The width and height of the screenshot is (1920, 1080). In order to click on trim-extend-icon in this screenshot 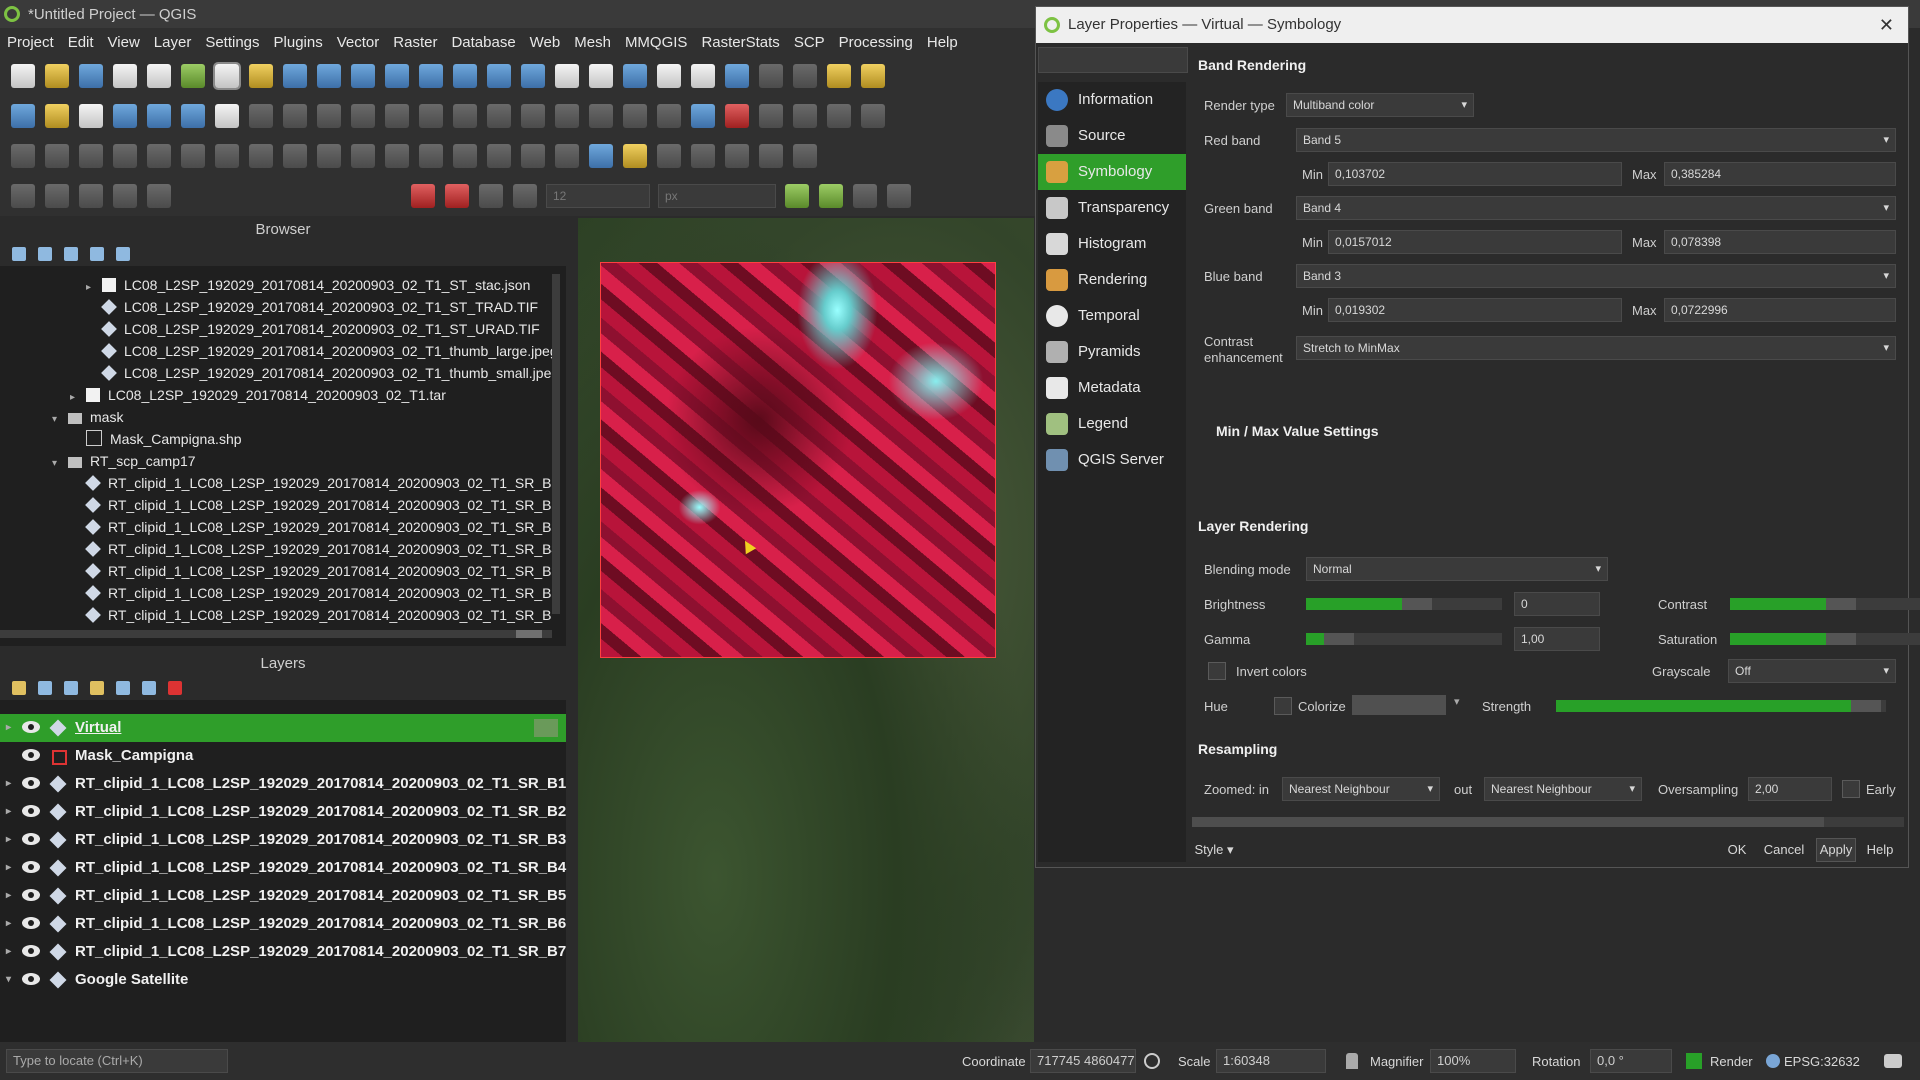, I will do `click(431, 156)`.